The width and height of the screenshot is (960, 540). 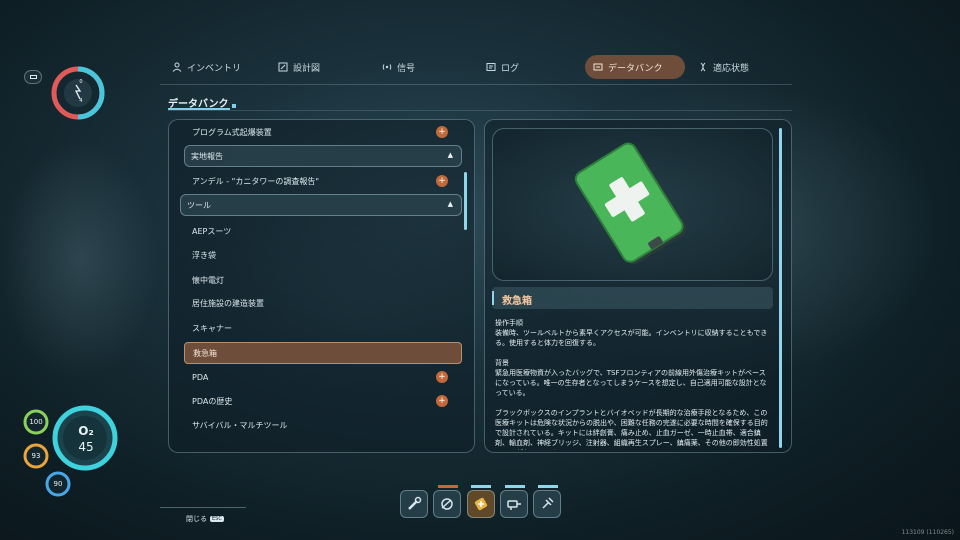 What do you see at coordinates (323, 401) in the screenshot?
I see `list-item: PDAの歴史 +` at bounding box center [323, 401].